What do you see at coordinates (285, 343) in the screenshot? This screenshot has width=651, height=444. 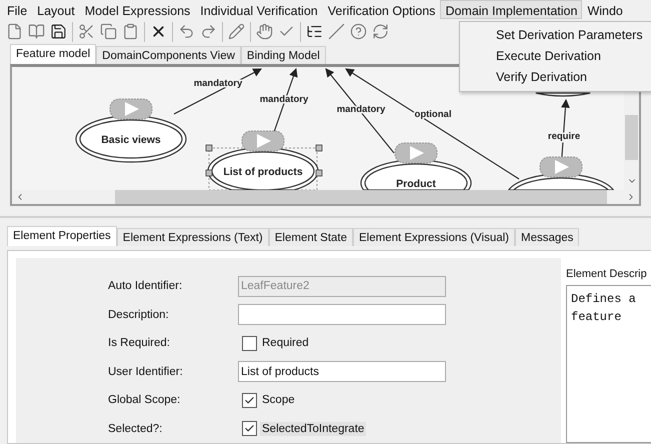 I see `checkbox-label: Required` at bounding box center [285, 343].